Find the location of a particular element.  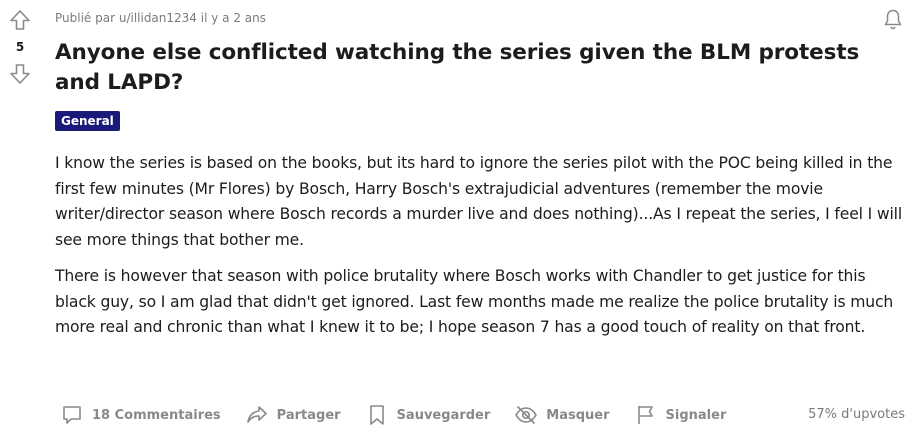

vote-column: 5 is located at coordinates (20, 44).